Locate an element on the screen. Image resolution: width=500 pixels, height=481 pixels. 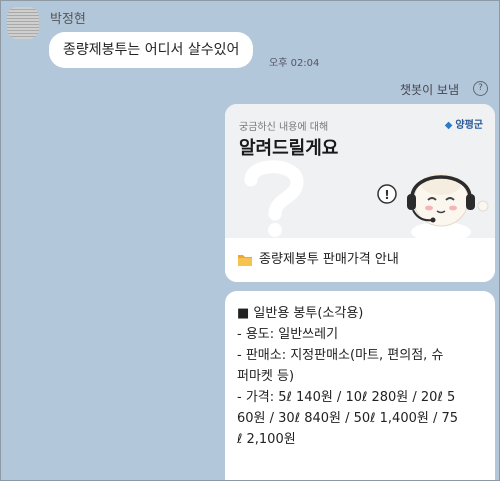
price-guide-link: 종량제봉투 판매가격 안내 is located at coordinates (360, 260).